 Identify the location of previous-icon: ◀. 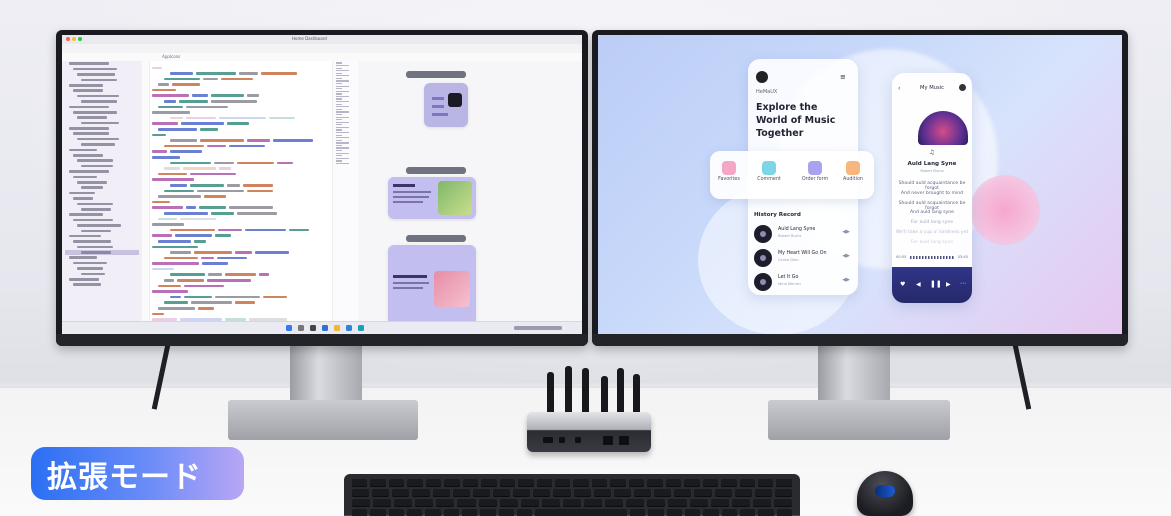
(918, 284).